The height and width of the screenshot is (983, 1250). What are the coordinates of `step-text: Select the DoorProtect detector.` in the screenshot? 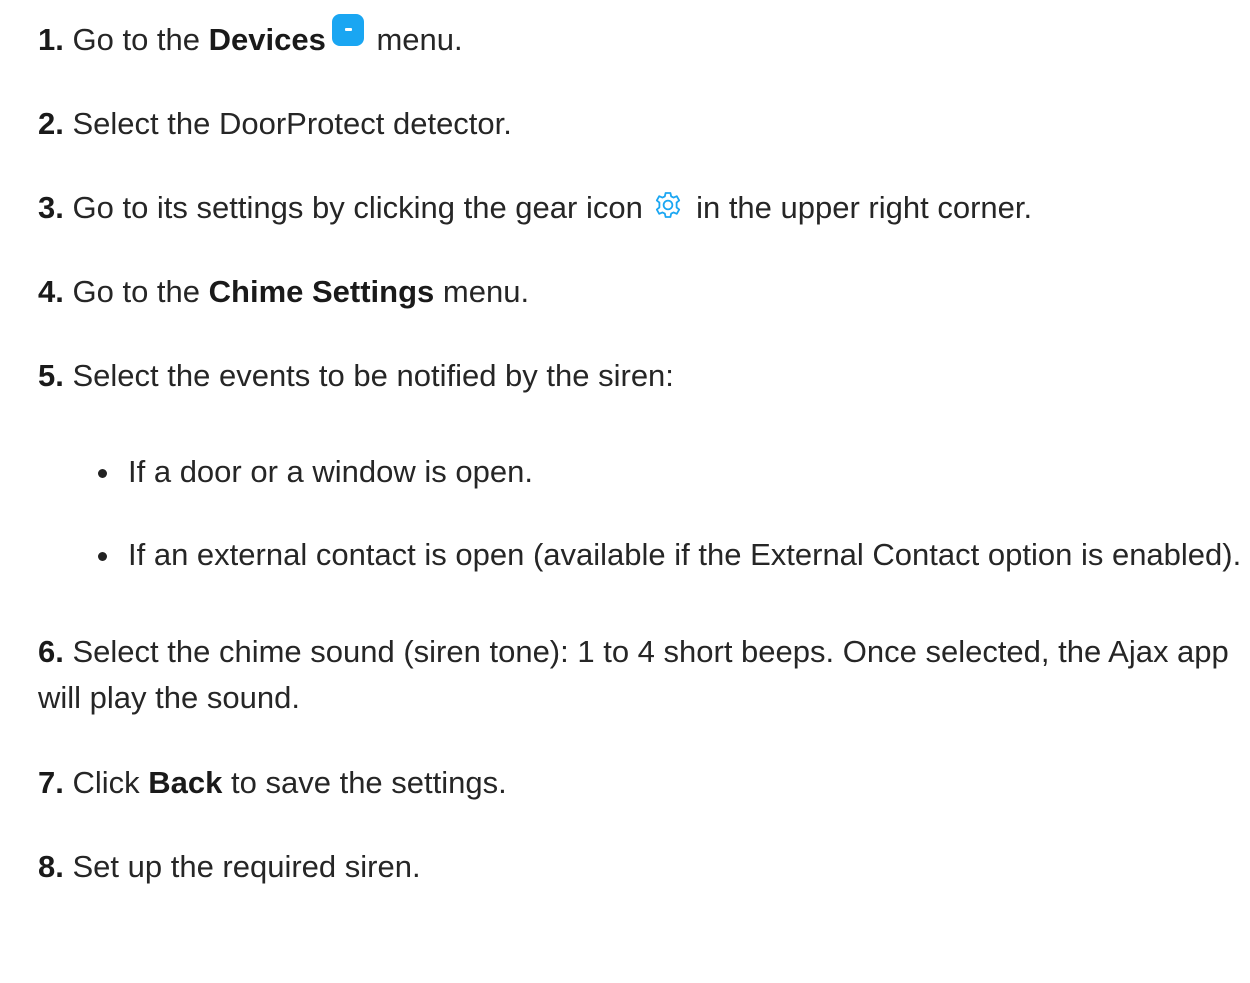 It's located at (292, 123).